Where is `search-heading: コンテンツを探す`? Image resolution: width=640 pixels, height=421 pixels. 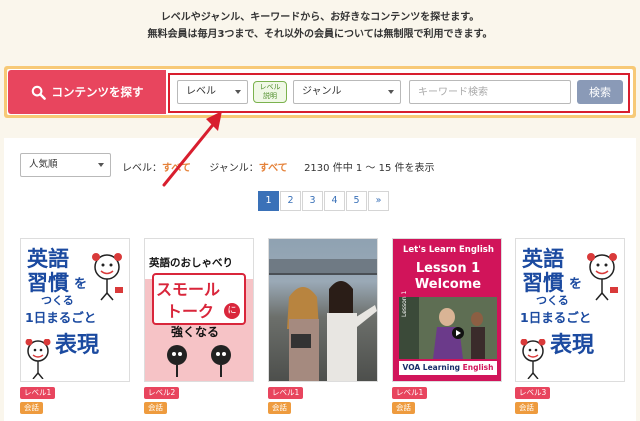
search-heading: コンテンツを探す is located at coordinates (87, 92).